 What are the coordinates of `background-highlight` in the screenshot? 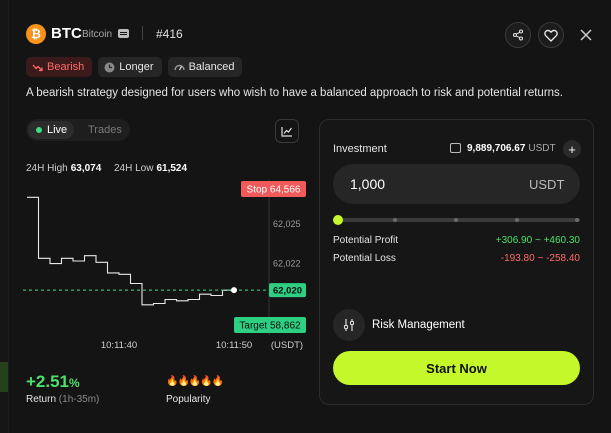 It's located at (4, 377).